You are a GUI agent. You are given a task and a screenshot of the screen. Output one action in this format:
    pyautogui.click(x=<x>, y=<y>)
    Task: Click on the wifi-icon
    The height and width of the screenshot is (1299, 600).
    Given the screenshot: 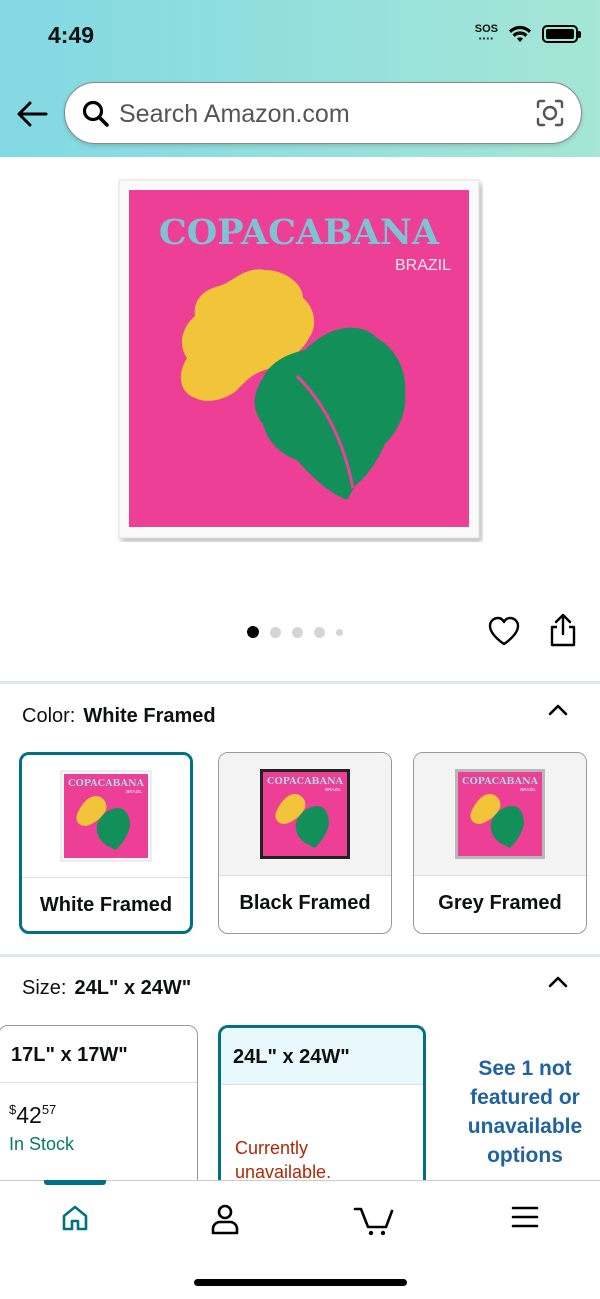 What is the action you would take?
    pyautogui.click(x=520, y=33)
    